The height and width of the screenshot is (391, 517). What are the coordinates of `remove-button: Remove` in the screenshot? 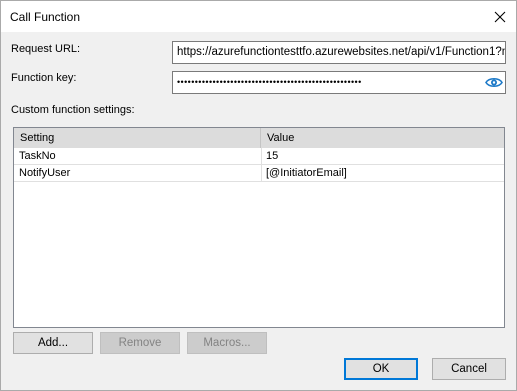 It's located at (140, 343).